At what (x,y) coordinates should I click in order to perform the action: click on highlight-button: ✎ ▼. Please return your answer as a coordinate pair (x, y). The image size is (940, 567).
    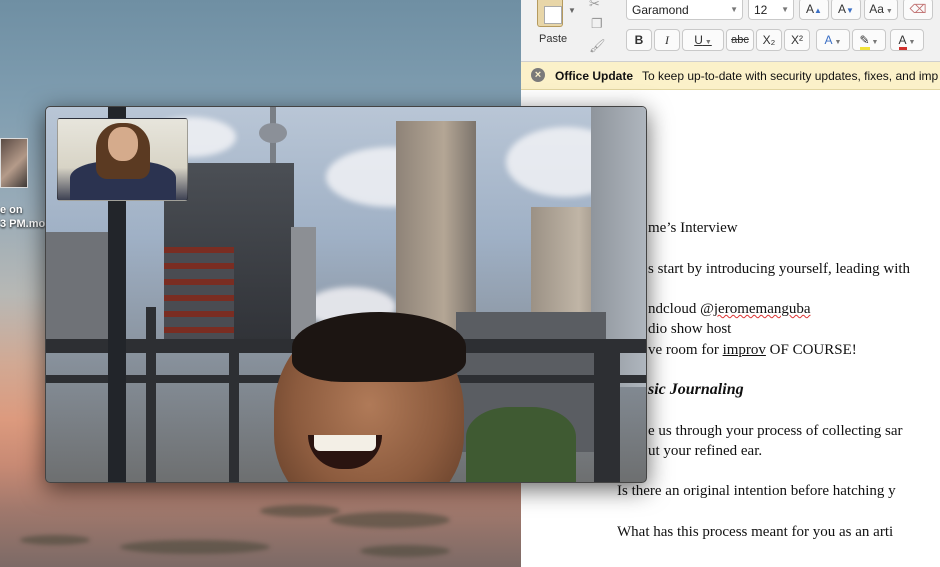
    Looking at the image, I should click on (869, 40).